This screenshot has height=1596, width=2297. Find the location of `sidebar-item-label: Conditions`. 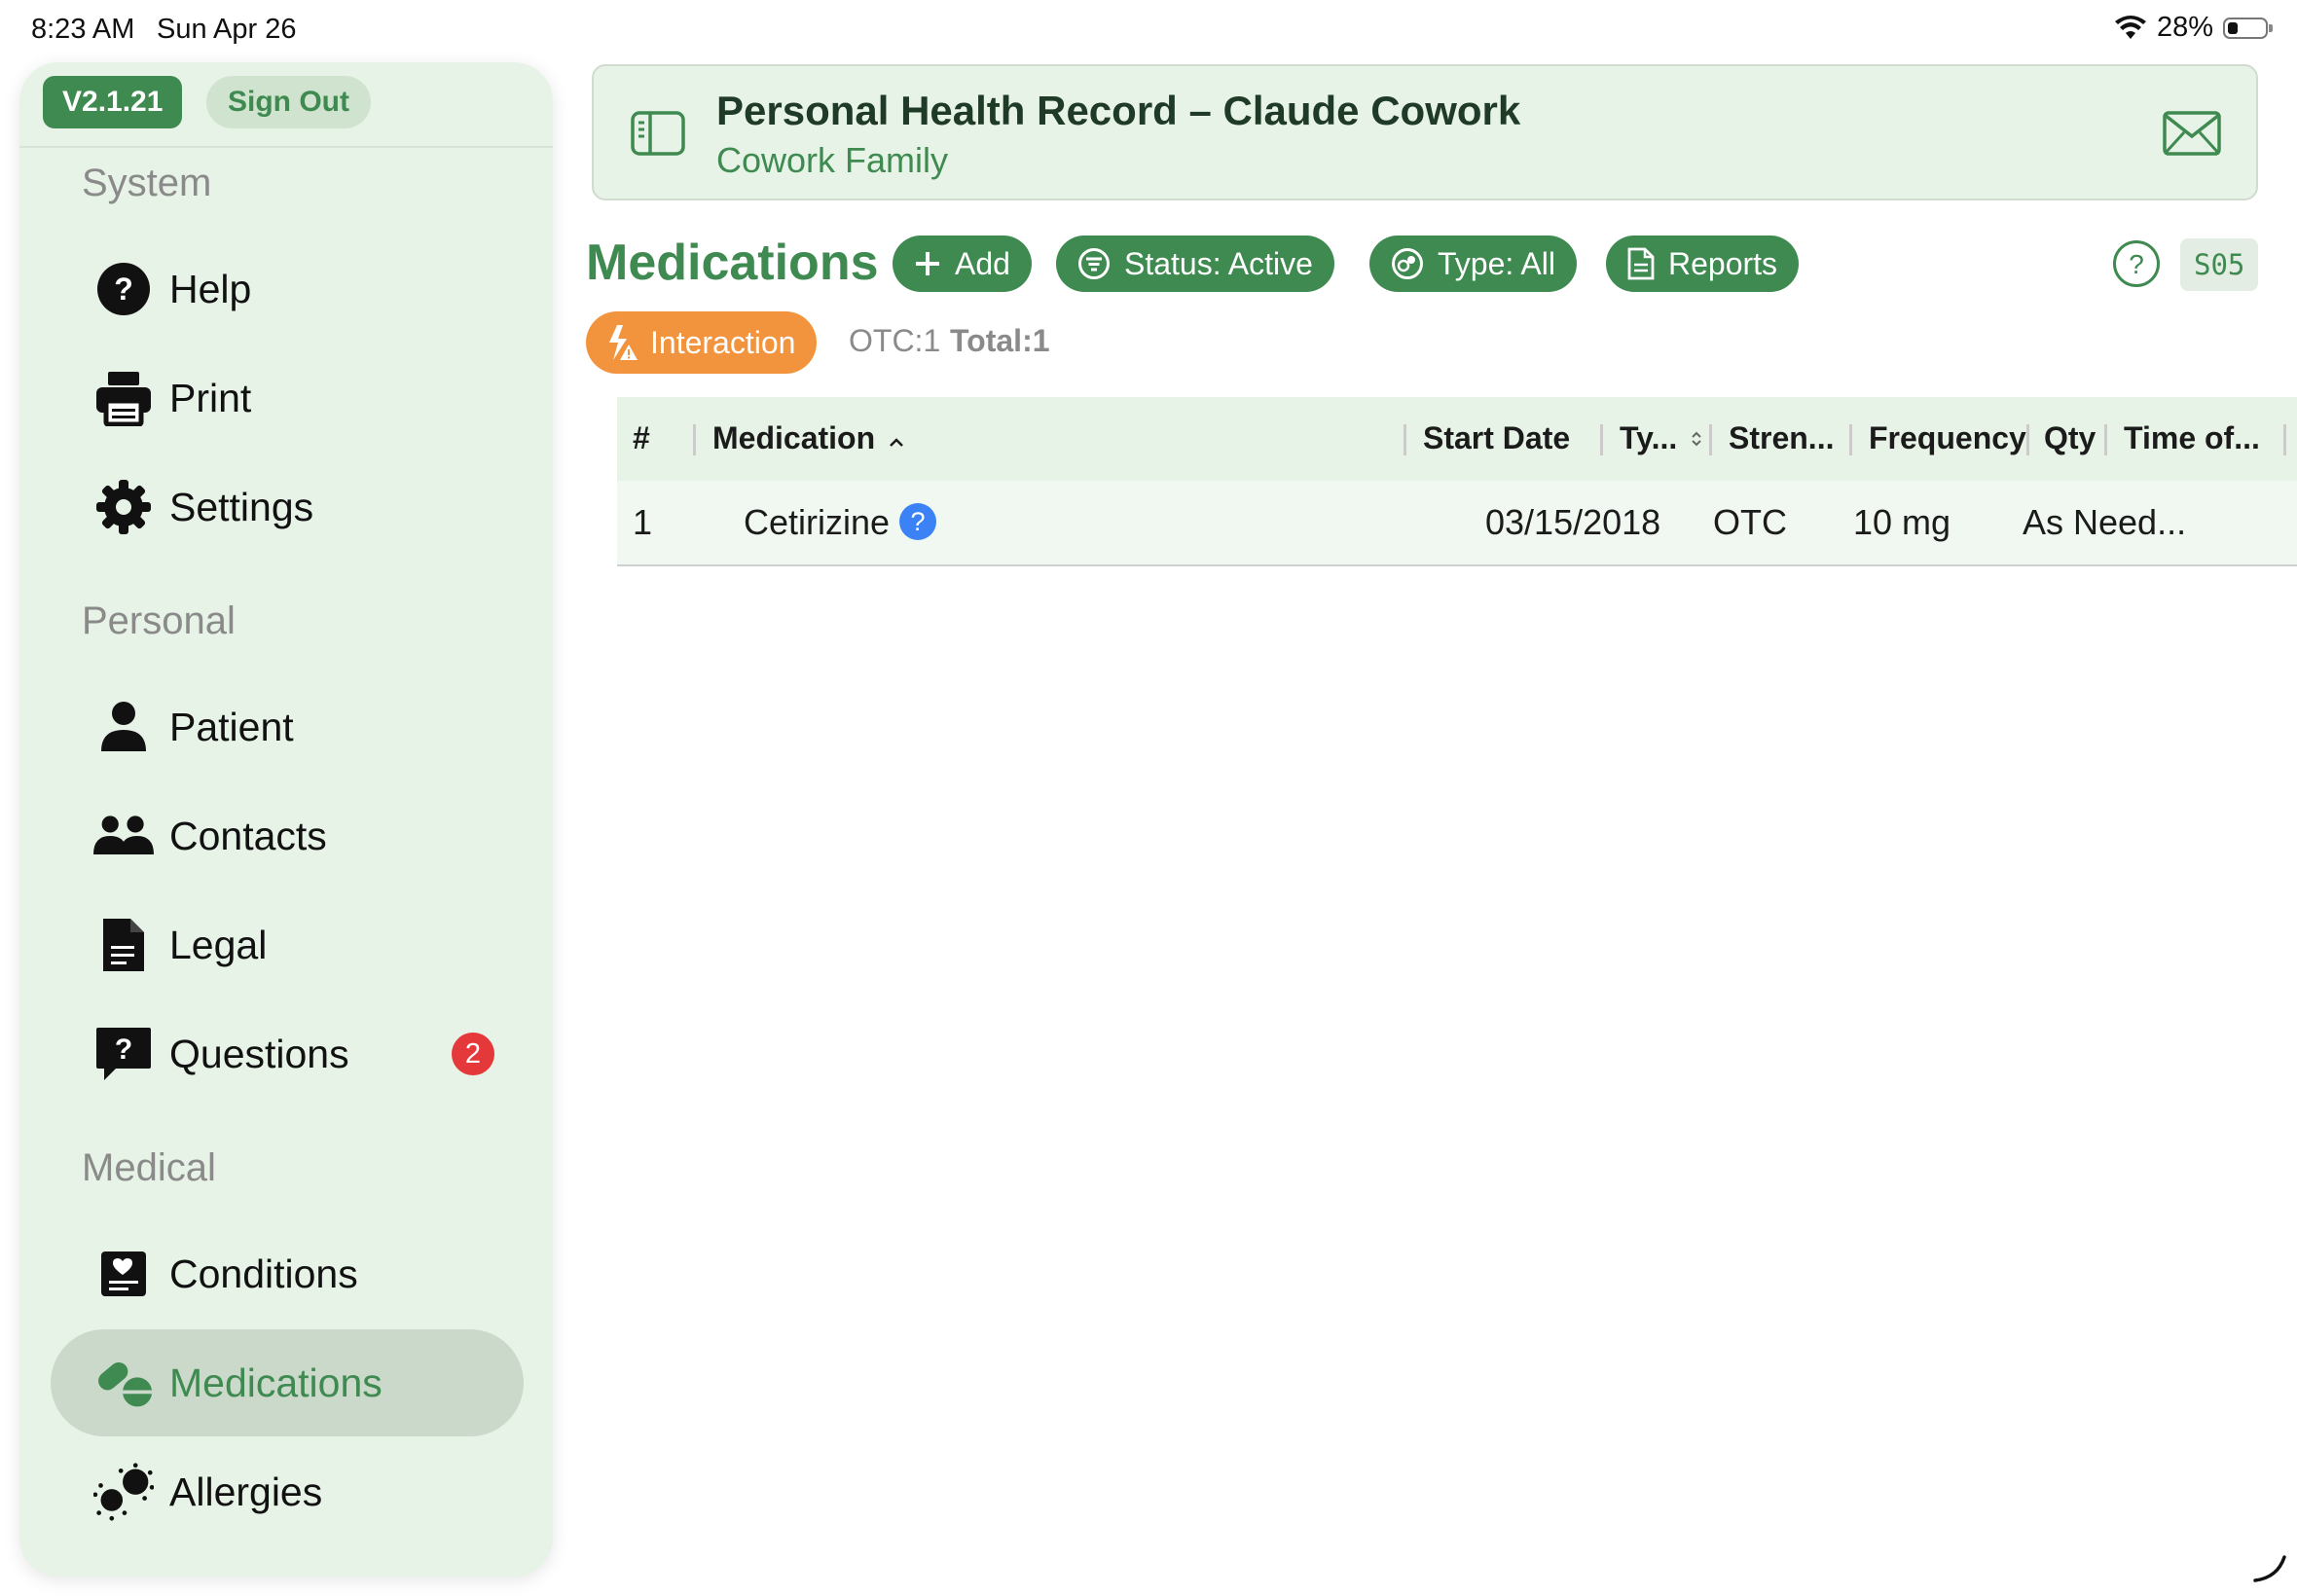

sidebar-item-label: Conditions is located at coordinates (263, 1273).